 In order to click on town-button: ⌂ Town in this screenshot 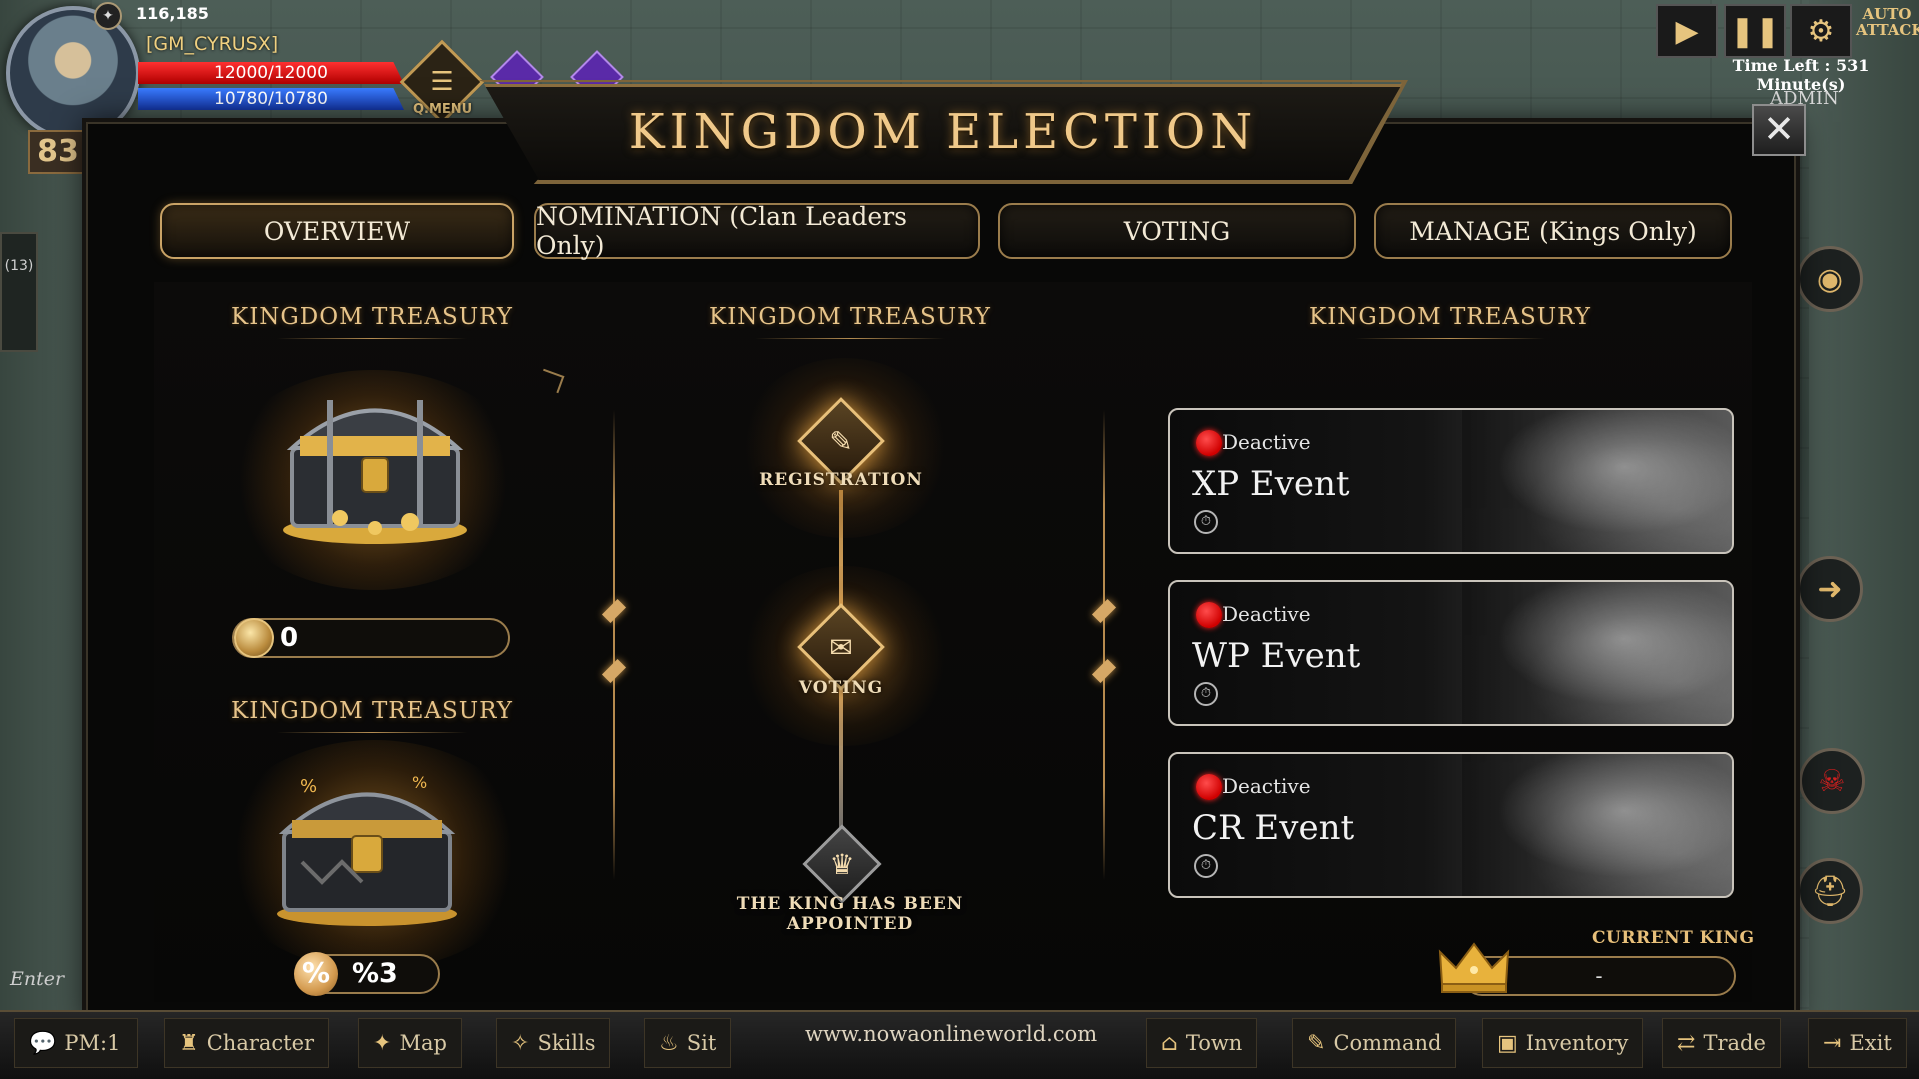, I will do `click(1202, 1043)`.